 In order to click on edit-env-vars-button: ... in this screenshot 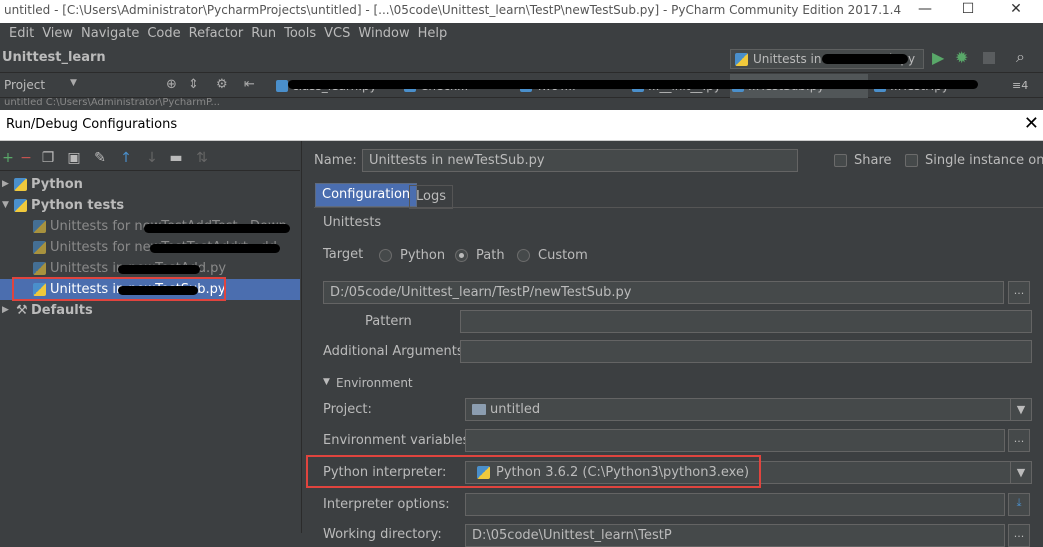, I will do `click(1019, 440)`.